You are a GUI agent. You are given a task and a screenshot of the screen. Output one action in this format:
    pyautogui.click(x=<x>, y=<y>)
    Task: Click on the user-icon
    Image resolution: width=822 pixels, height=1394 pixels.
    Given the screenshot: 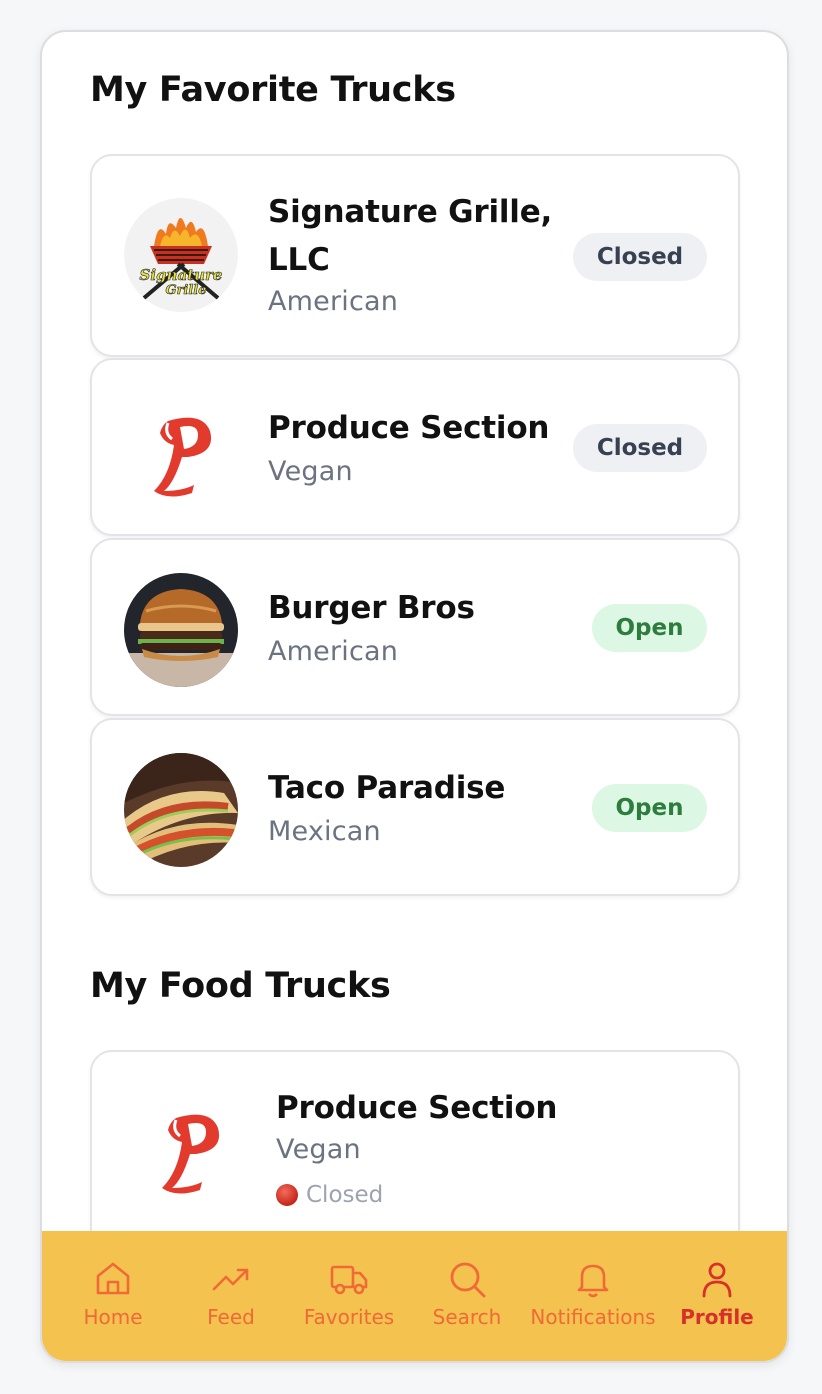 What is the action you would take?
    pyautogui.click(x=717, y=1280)
    